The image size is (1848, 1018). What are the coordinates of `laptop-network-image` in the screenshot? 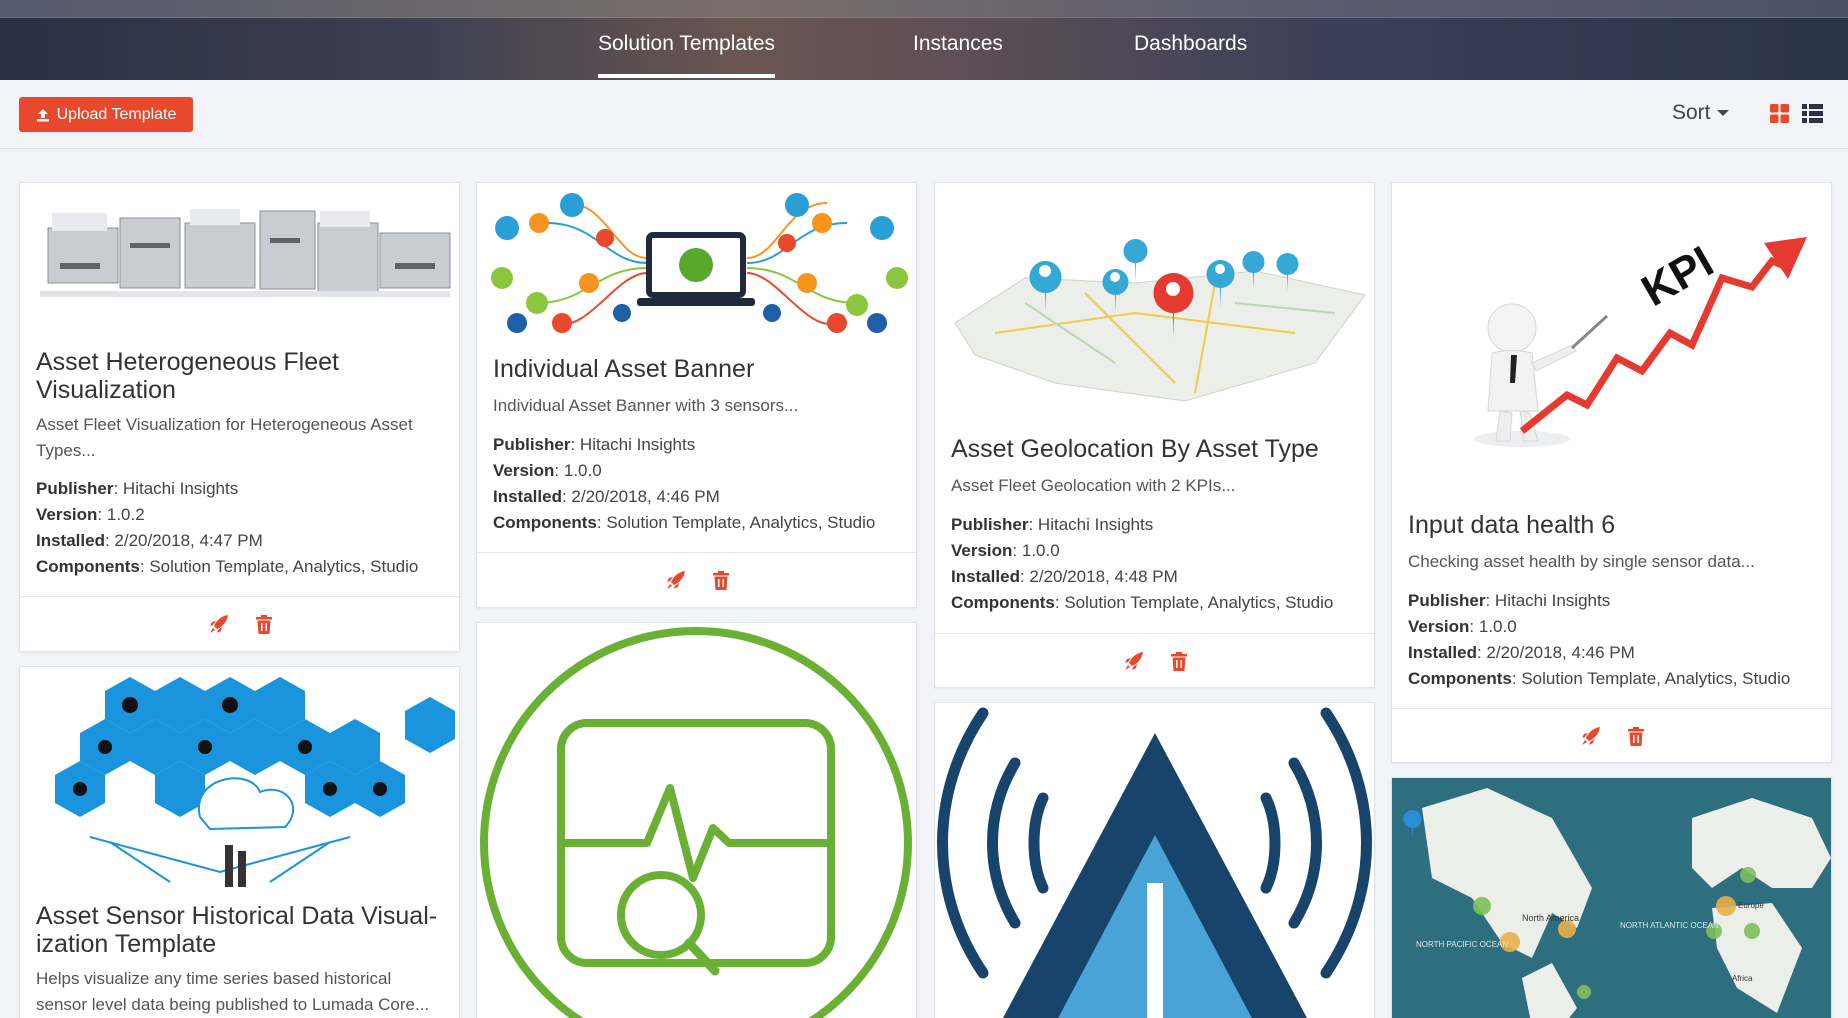 It's located at (696, 263).